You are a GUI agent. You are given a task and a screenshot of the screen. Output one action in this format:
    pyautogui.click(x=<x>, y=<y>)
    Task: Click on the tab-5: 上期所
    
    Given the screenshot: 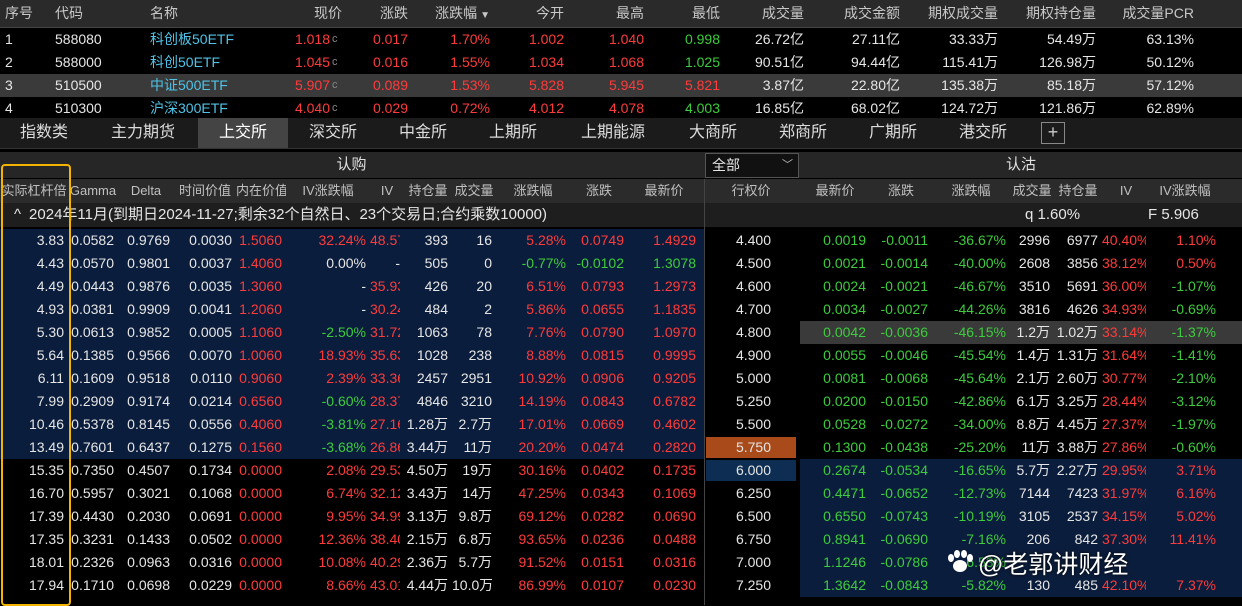 What is the action you would take?
    pyautogui.click(x=513, y=133)
    